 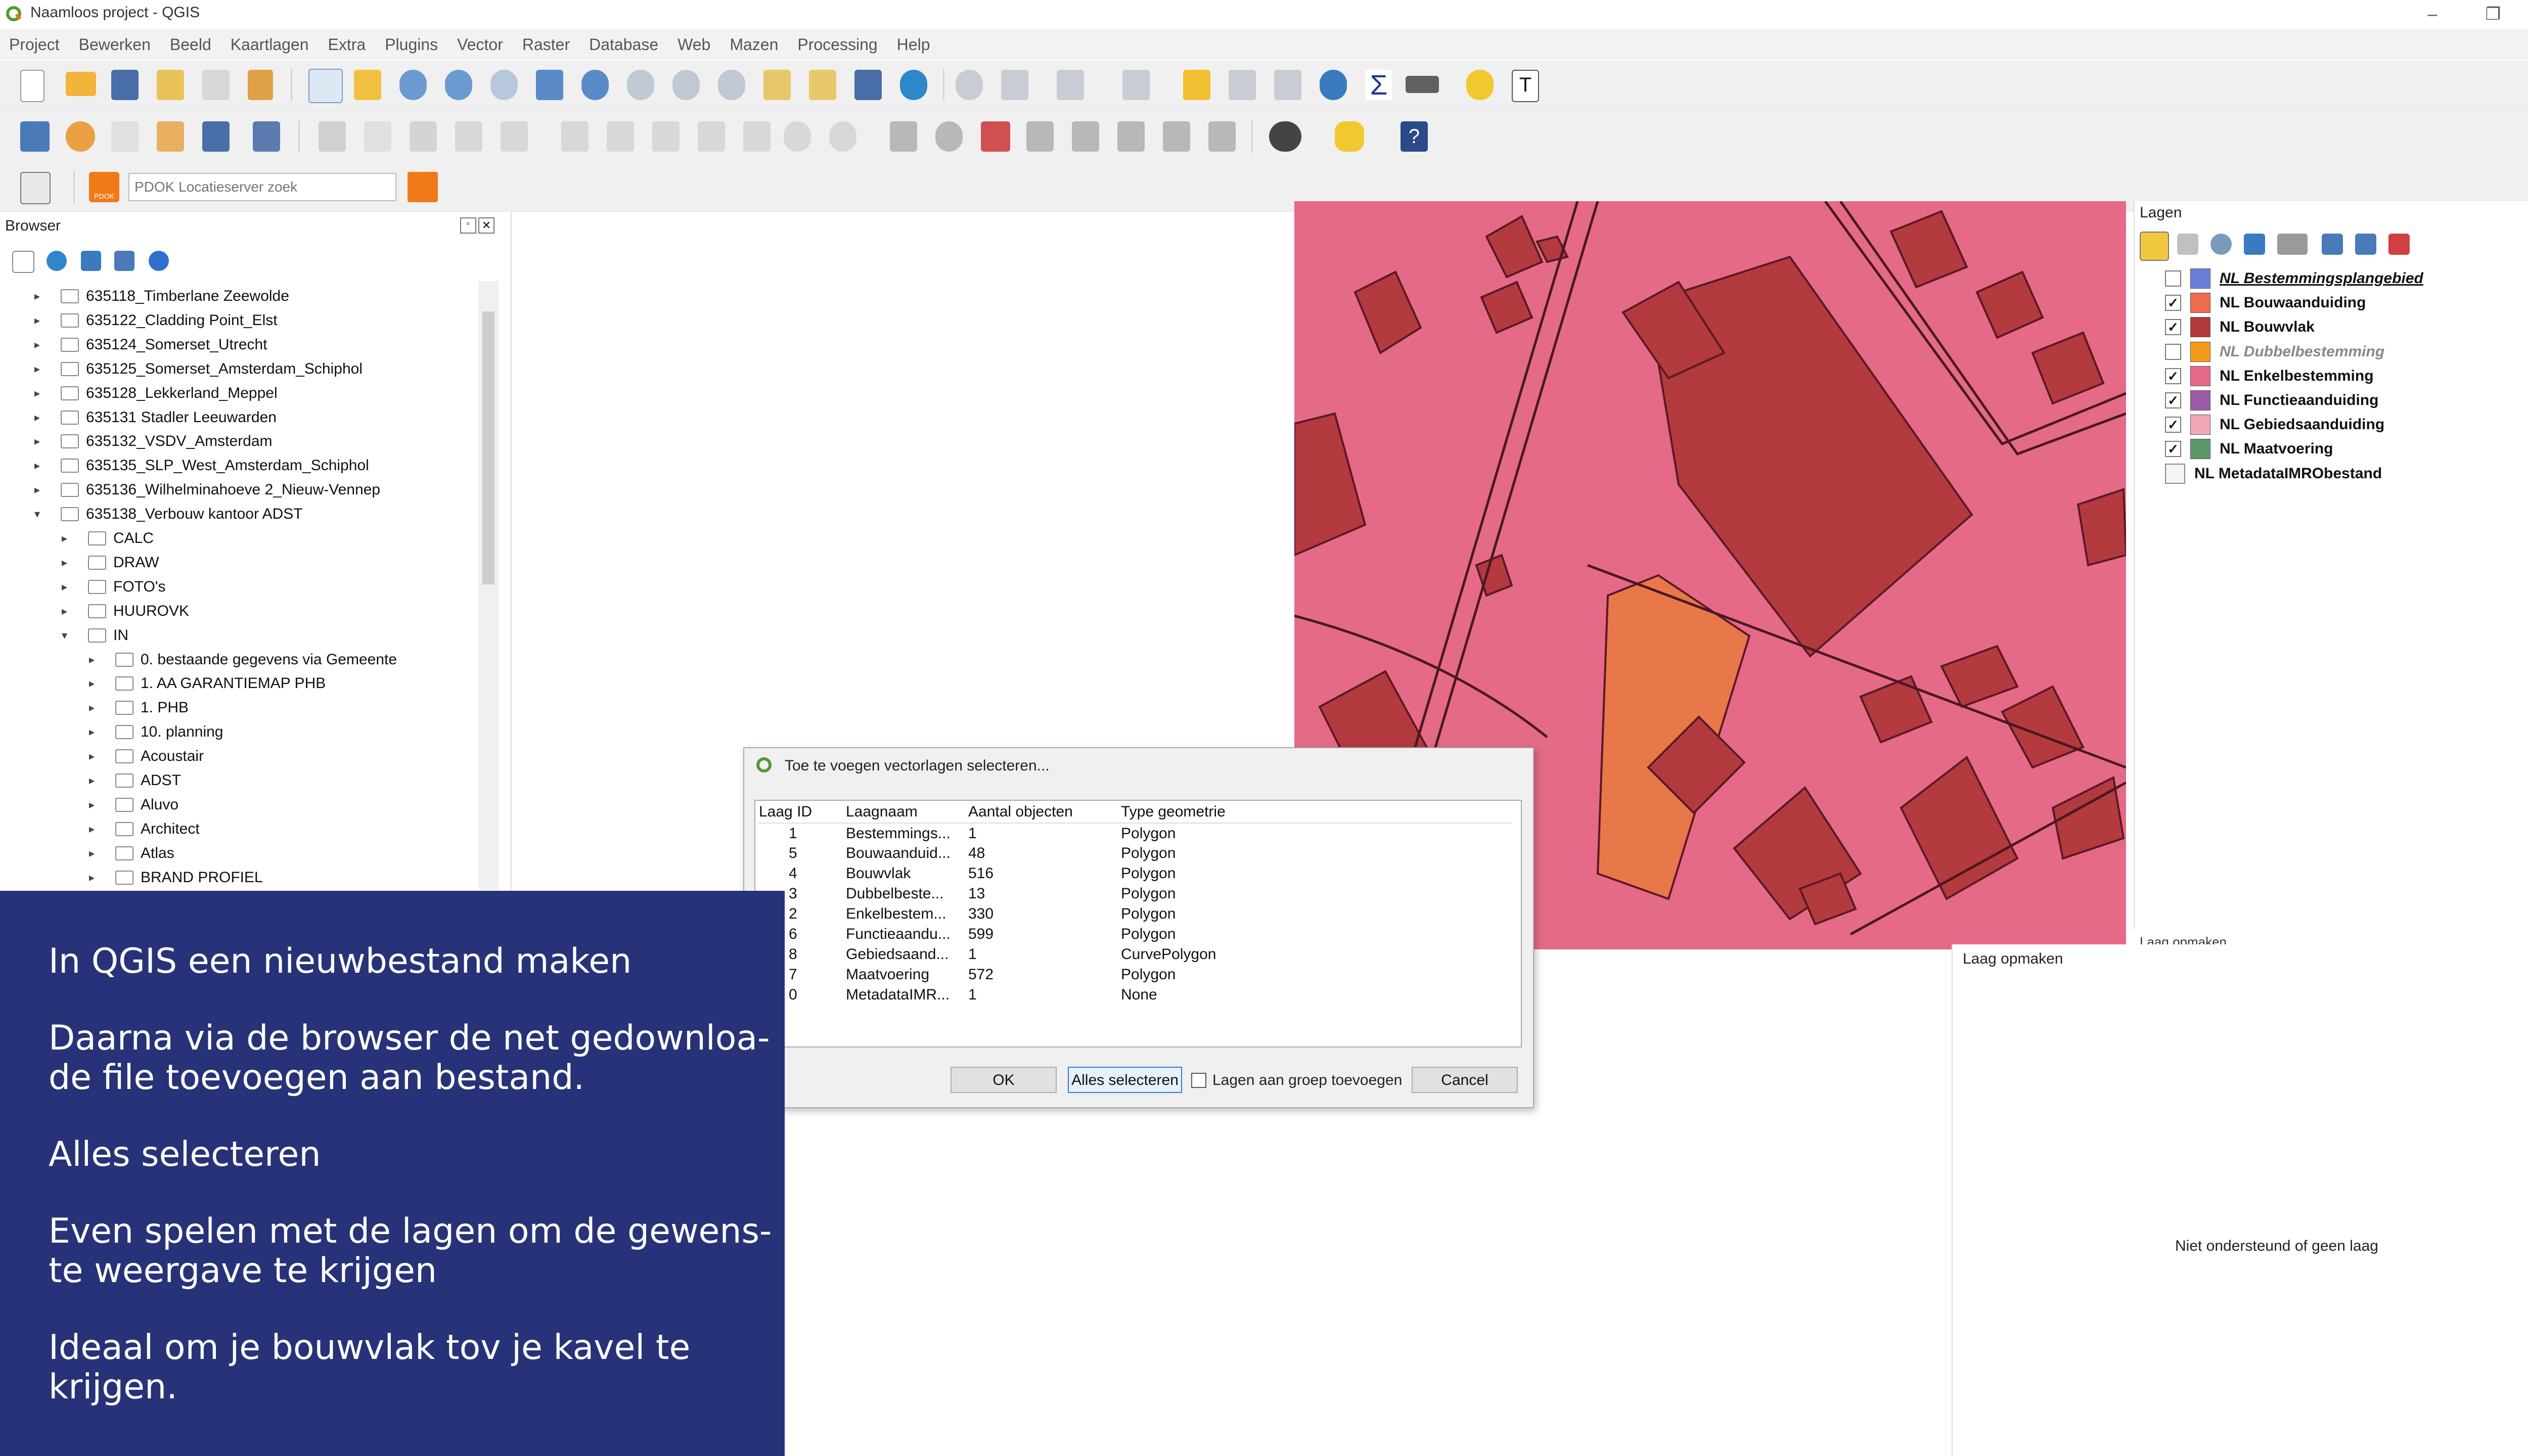 I want to click on cancel-button: Cancel, so click(x=1465, y=1080).